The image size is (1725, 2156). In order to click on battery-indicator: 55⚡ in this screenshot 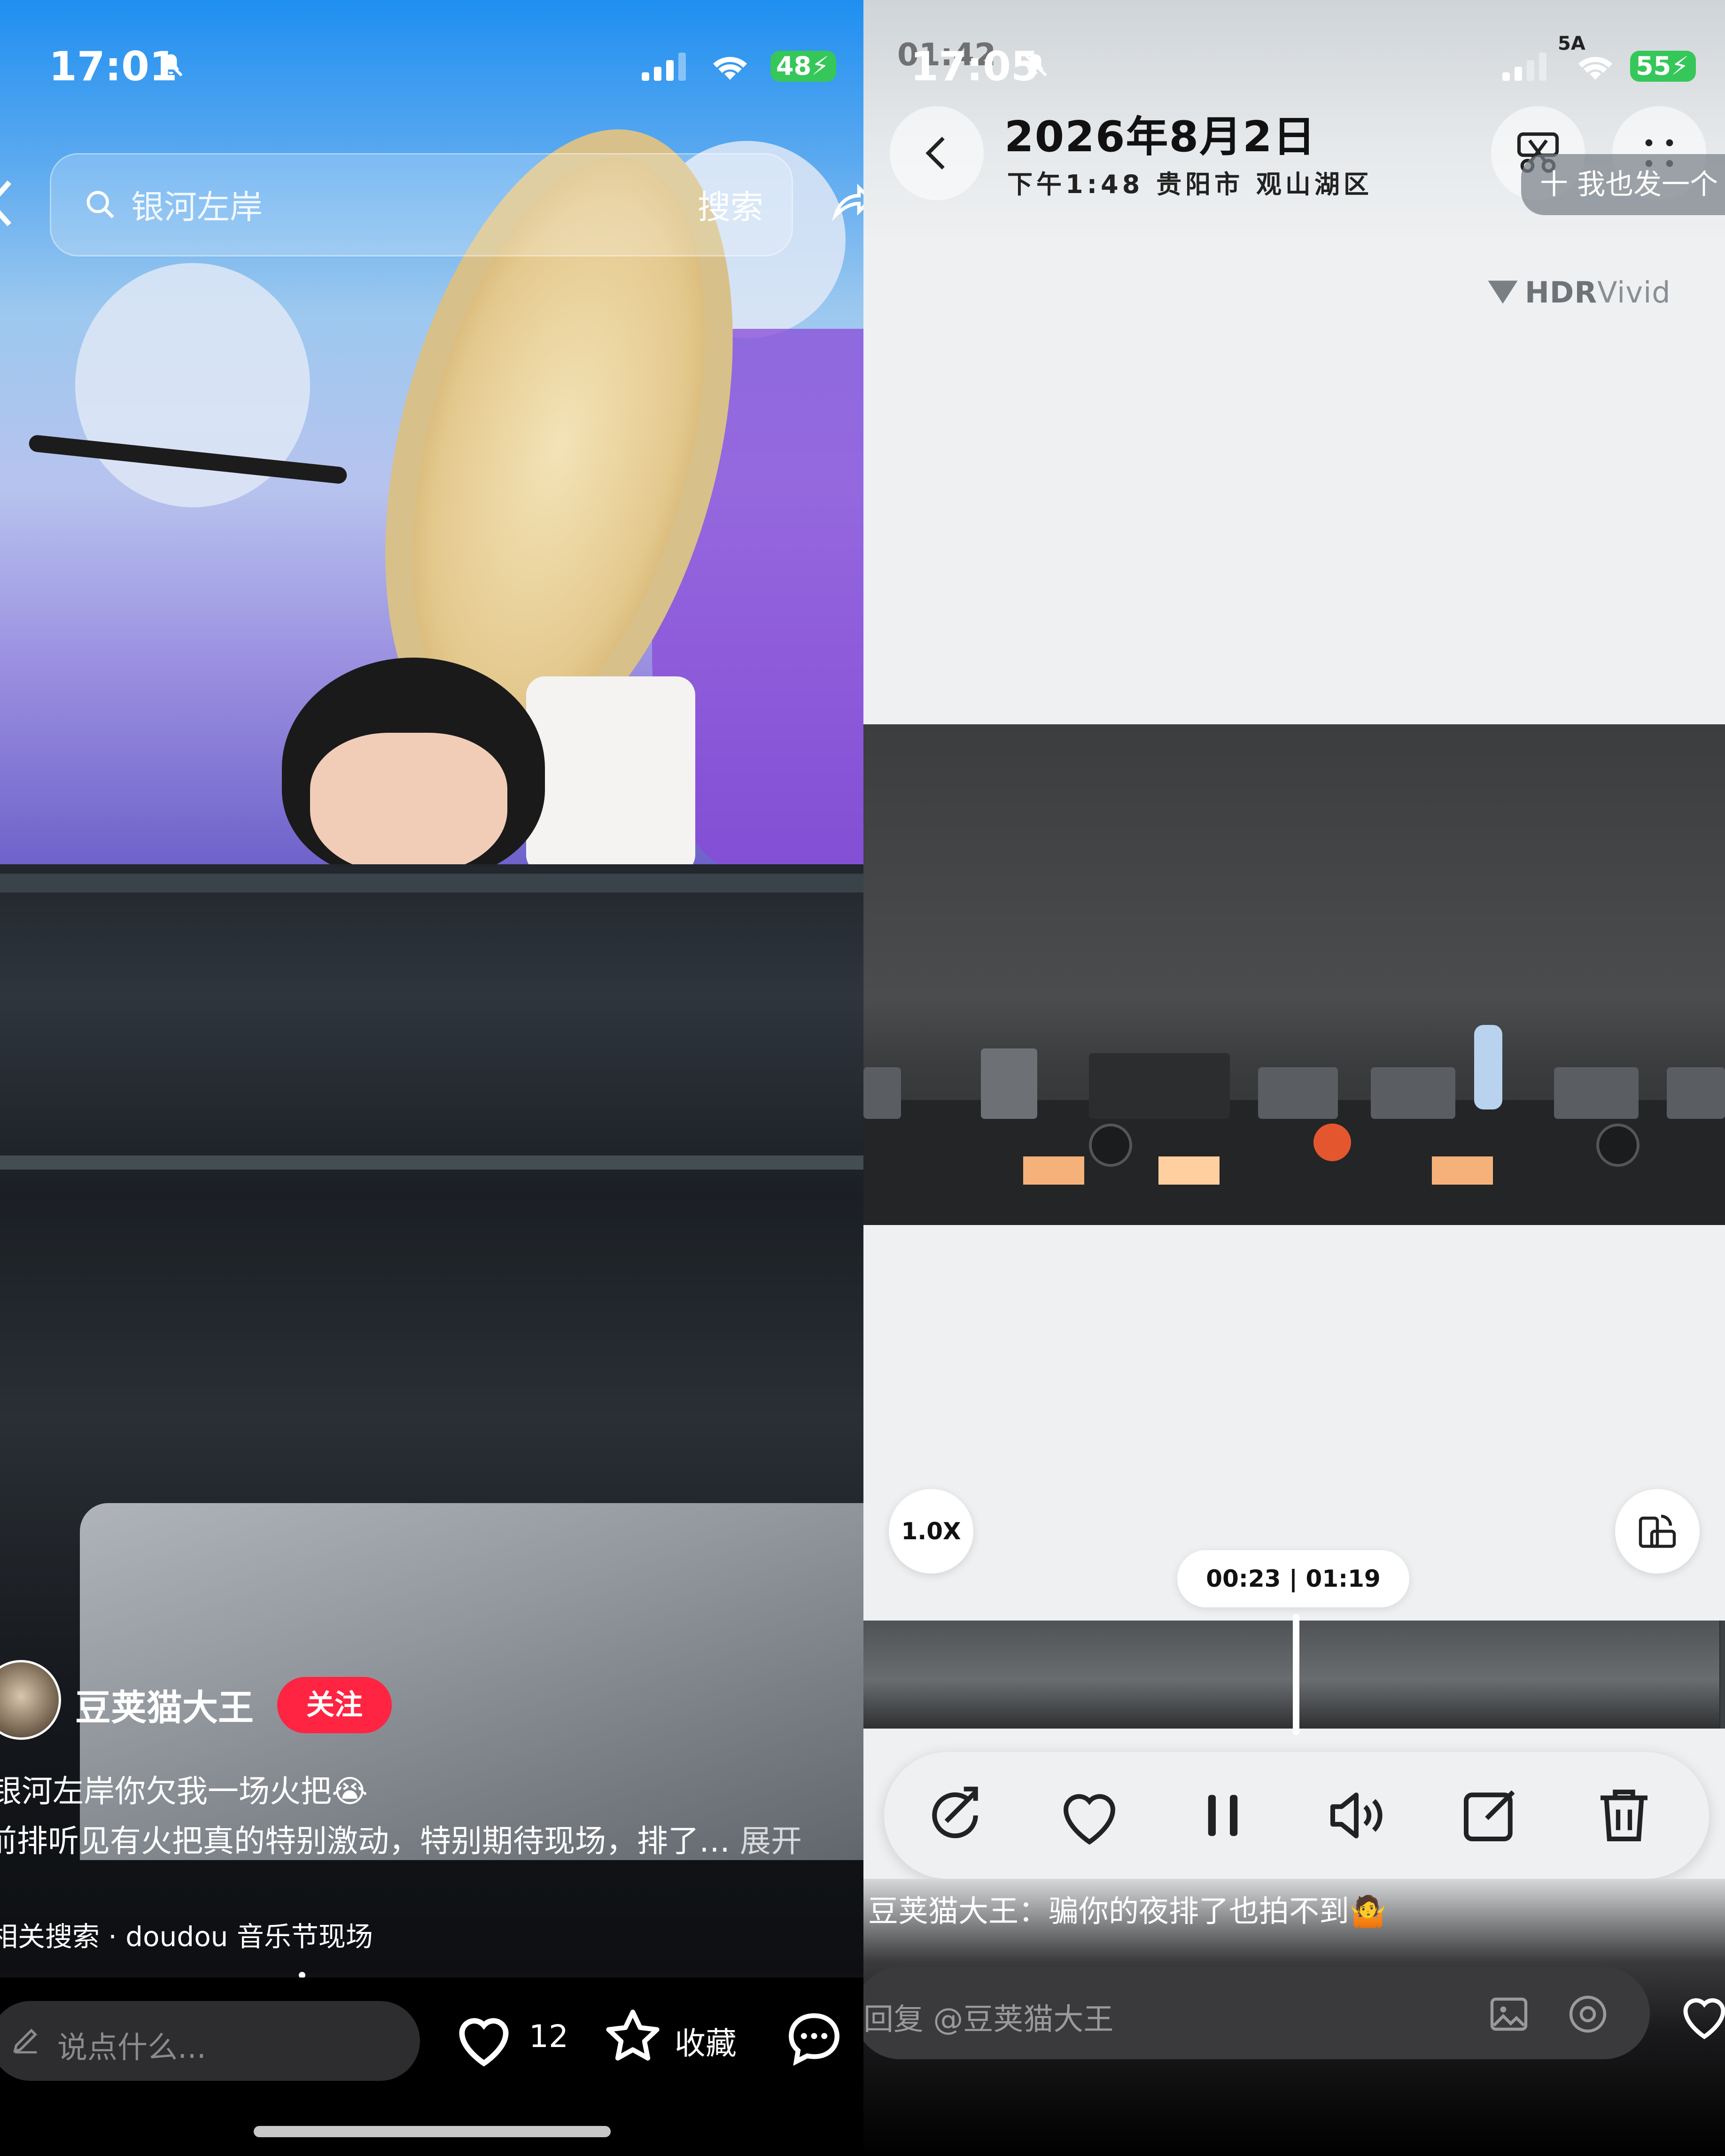, I will do `click(1663, 66)`.